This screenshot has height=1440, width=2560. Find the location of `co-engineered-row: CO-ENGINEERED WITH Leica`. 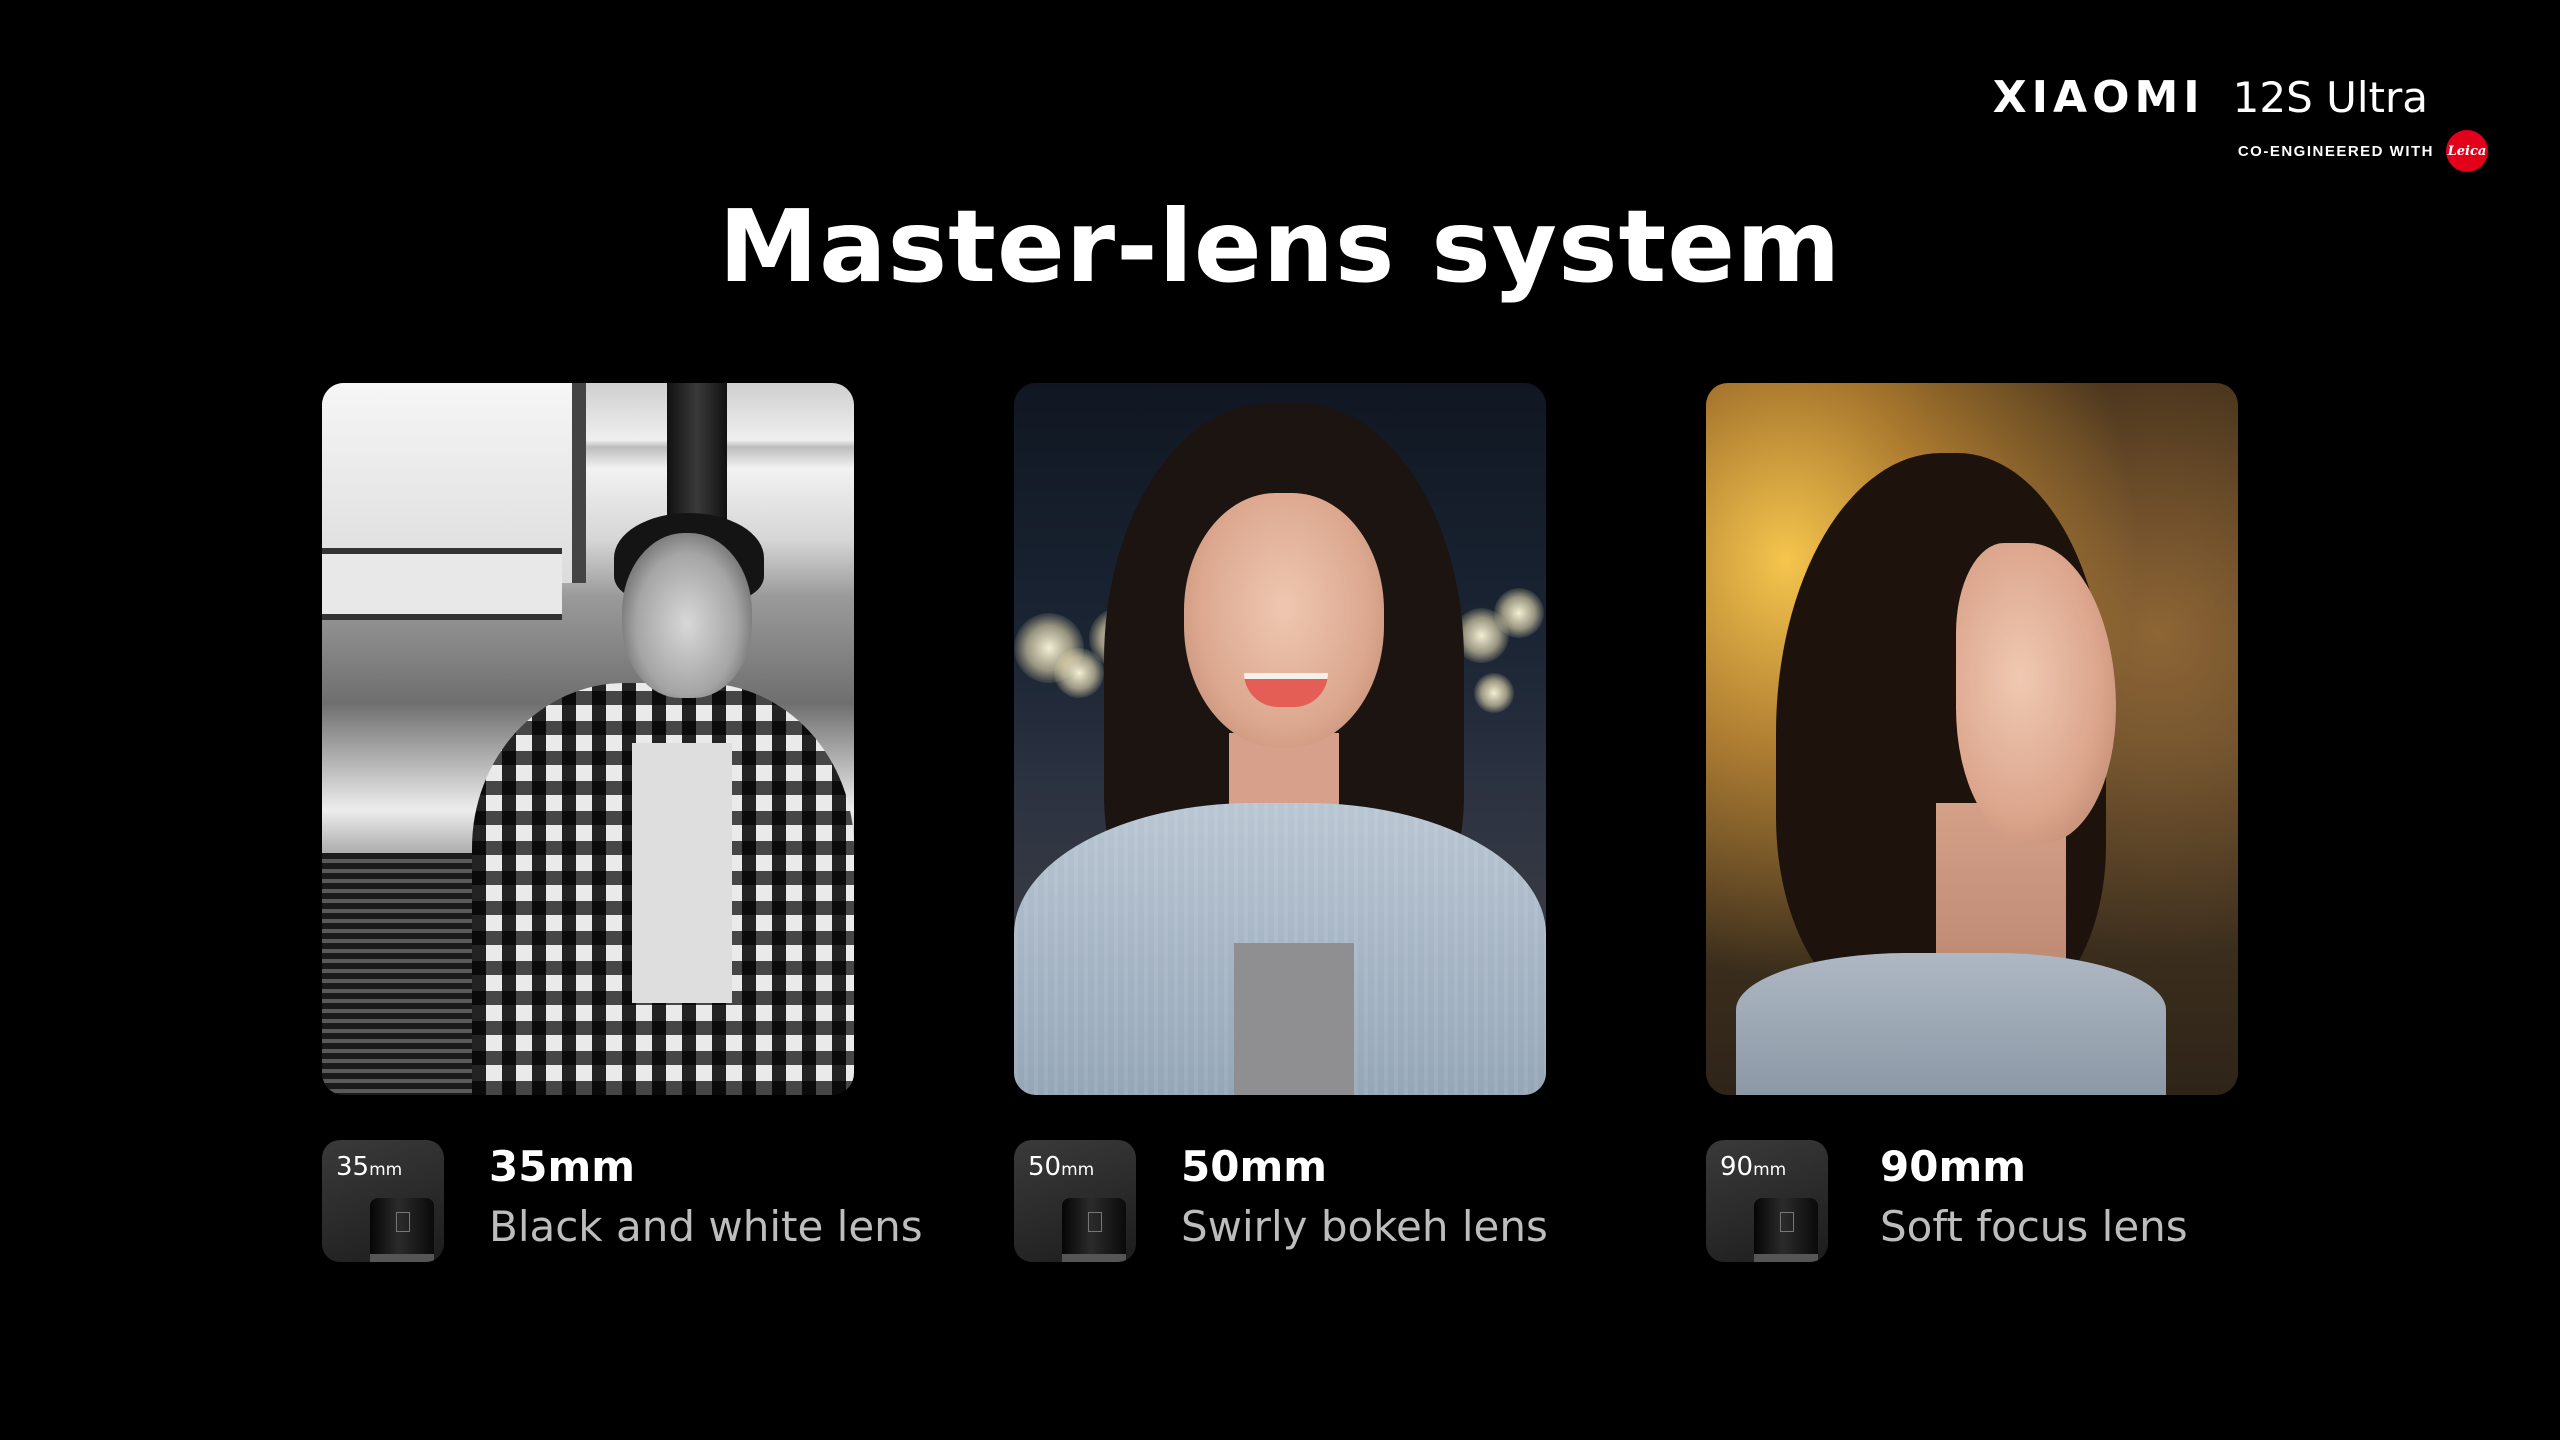

co-engineered-row: CO-ENGINEERED WITH Leica is located at coordinates (2363, 151).